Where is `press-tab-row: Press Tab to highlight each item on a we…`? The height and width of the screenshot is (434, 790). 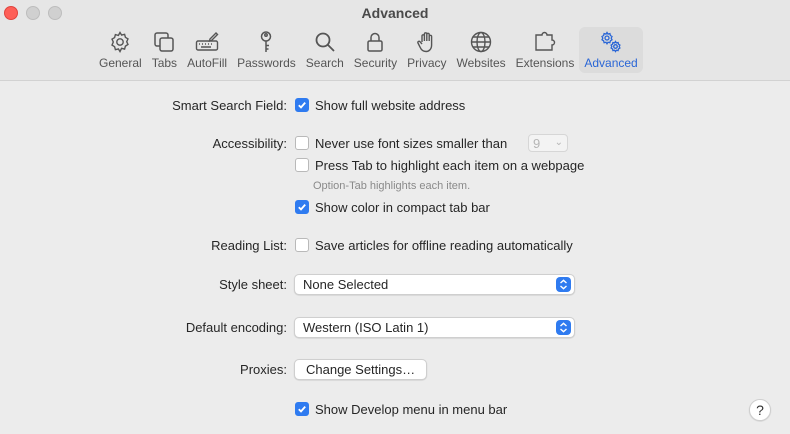
press-tab-row: Press Tab to highlight each item on a we… is located at coordinates (395, 165).